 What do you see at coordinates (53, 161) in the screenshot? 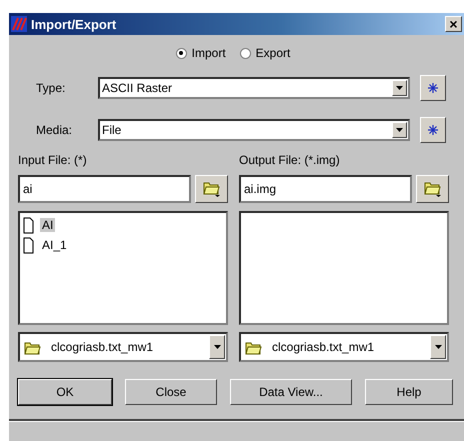
I see `field-label: Input File: (*)` at bounding box center [53, 161].